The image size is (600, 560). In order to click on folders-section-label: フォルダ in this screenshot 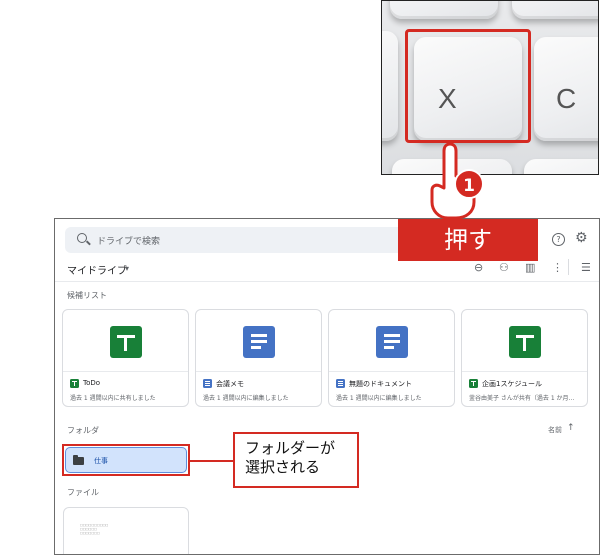, I will do `click(83, 430)`.